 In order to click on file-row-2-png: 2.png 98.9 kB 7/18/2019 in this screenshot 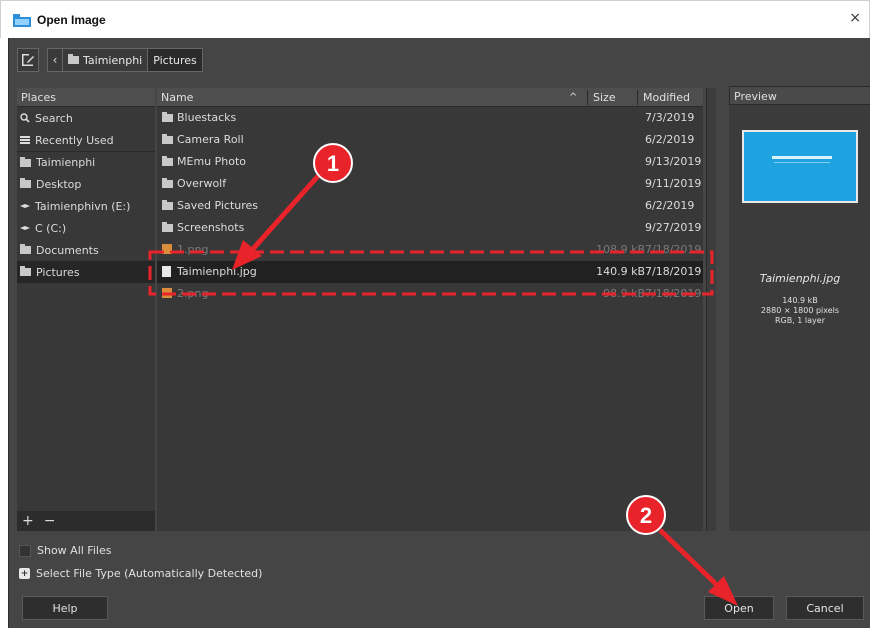, I will do `click(430, 294)`.